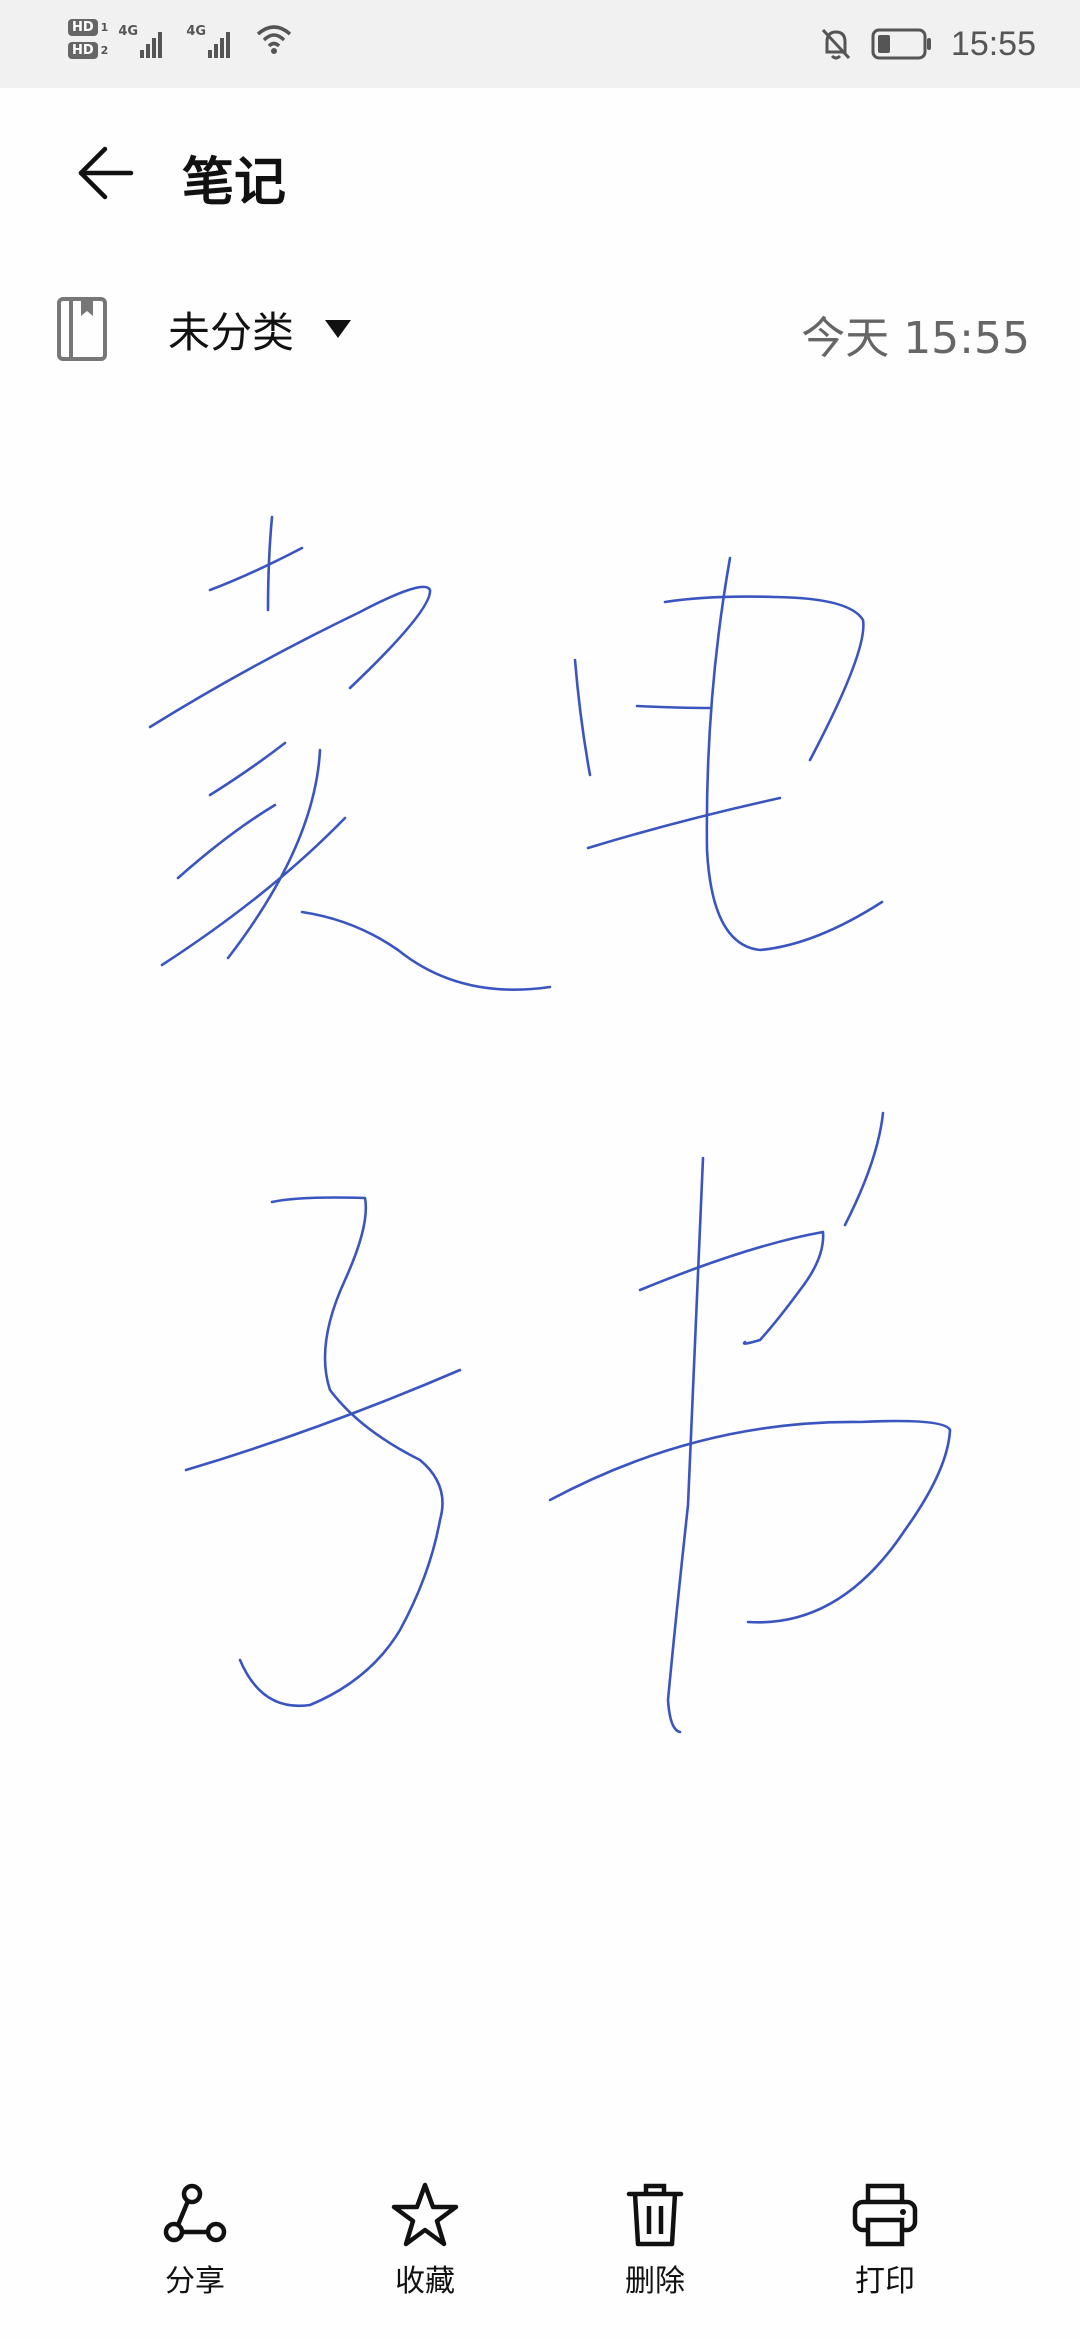  I want to click on signal-1: 4G, so click(147, 39).